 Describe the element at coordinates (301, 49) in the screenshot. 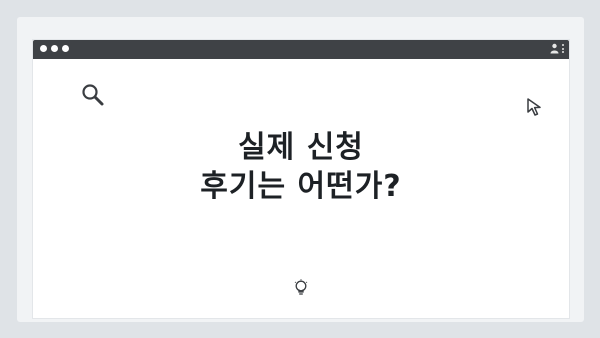

I see `window-titlebar` at that location.